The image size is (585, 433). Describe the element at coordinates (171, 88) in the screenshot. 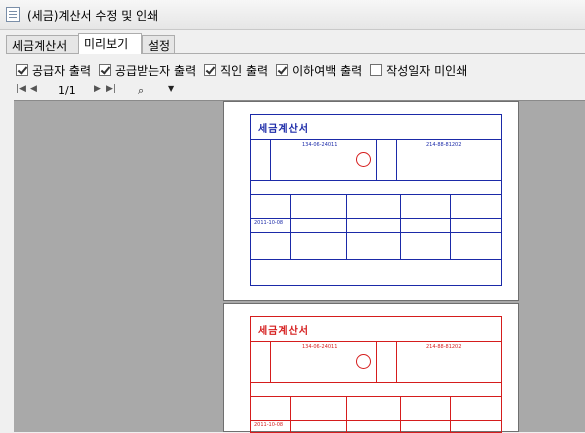

I see `chevron-down-icon: ▼` at that location.